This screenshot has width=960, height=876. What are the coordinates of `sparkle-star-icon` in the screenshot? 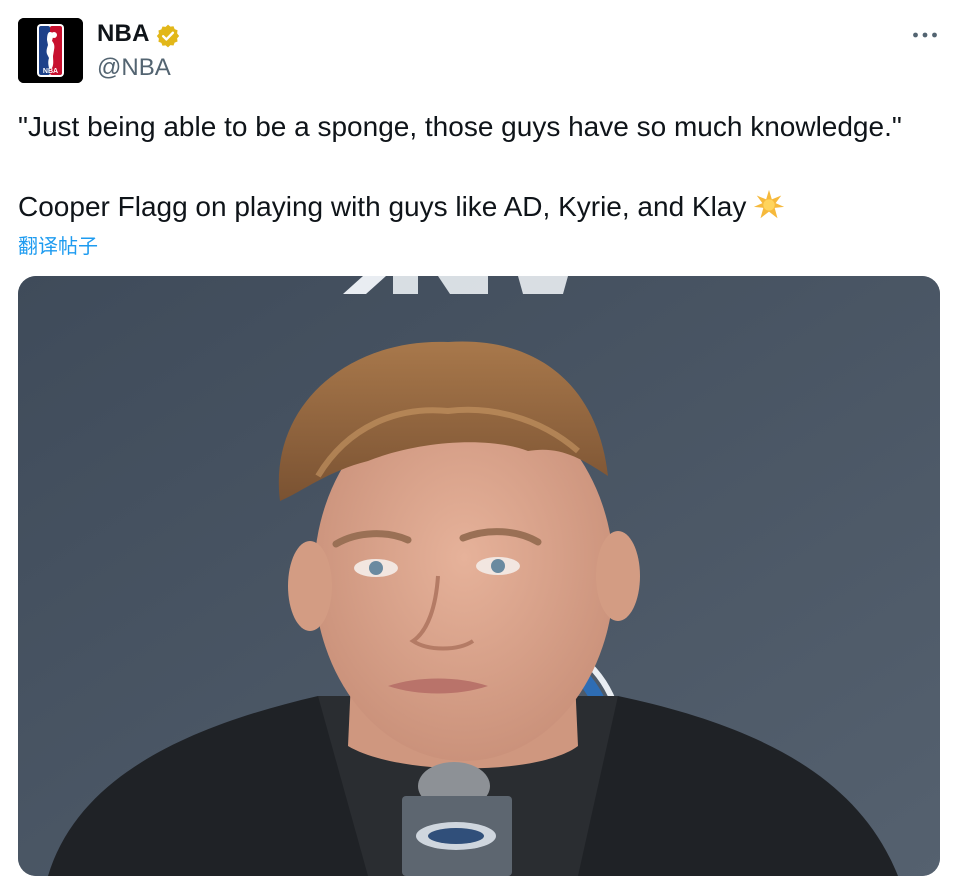 It's located at (769, 204).